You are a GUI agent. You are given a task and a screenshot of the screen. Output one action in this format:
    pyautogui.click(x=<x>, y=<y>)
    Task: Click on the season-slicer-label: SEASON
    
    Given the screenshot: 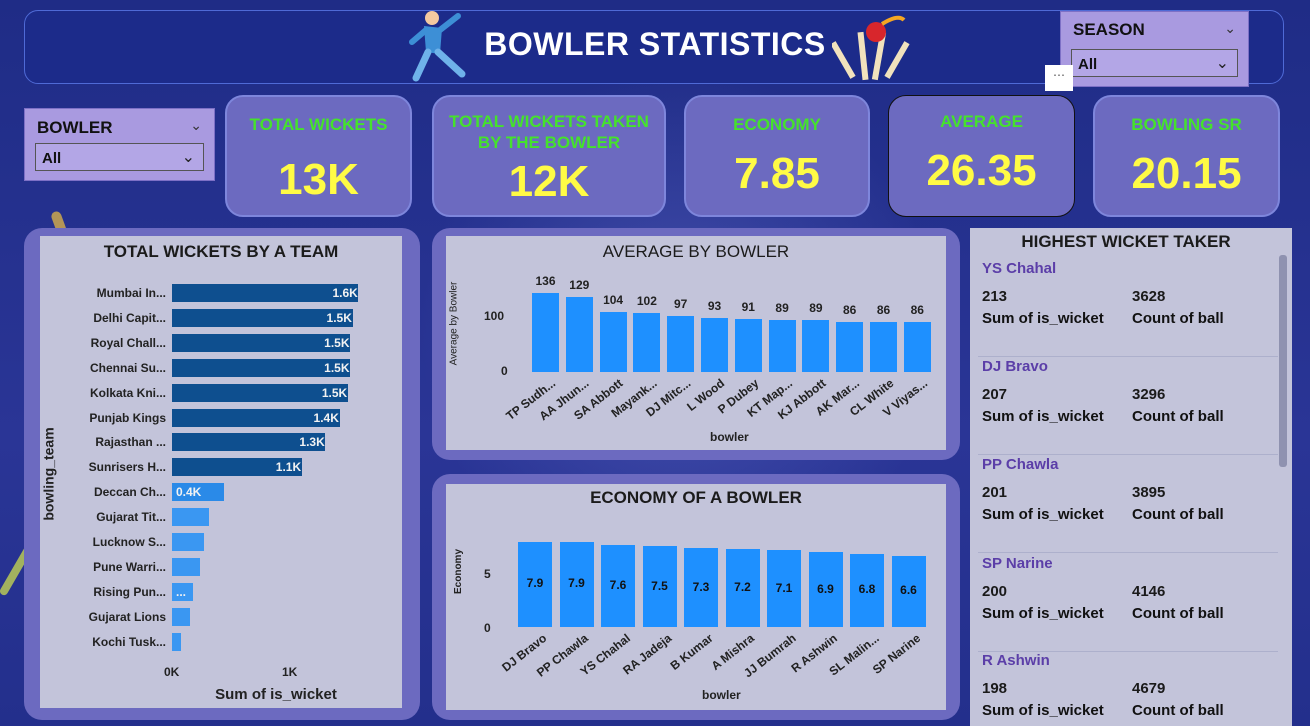 What is the action you would take?
    pyautogui.click(x=1109, y=29)
    